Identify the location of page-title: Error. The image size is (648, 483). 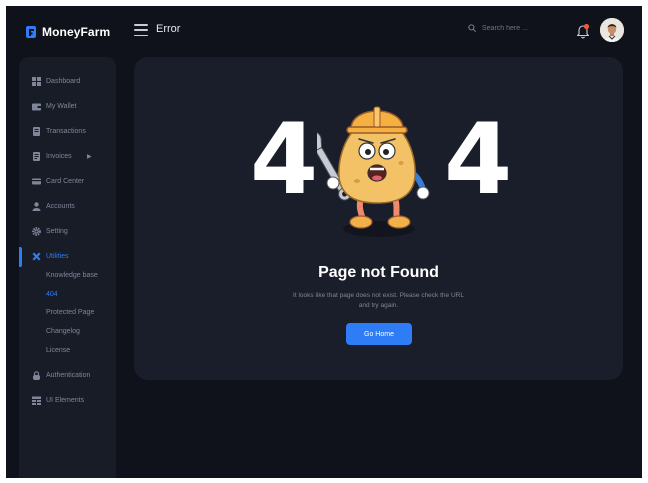
(168, 29).